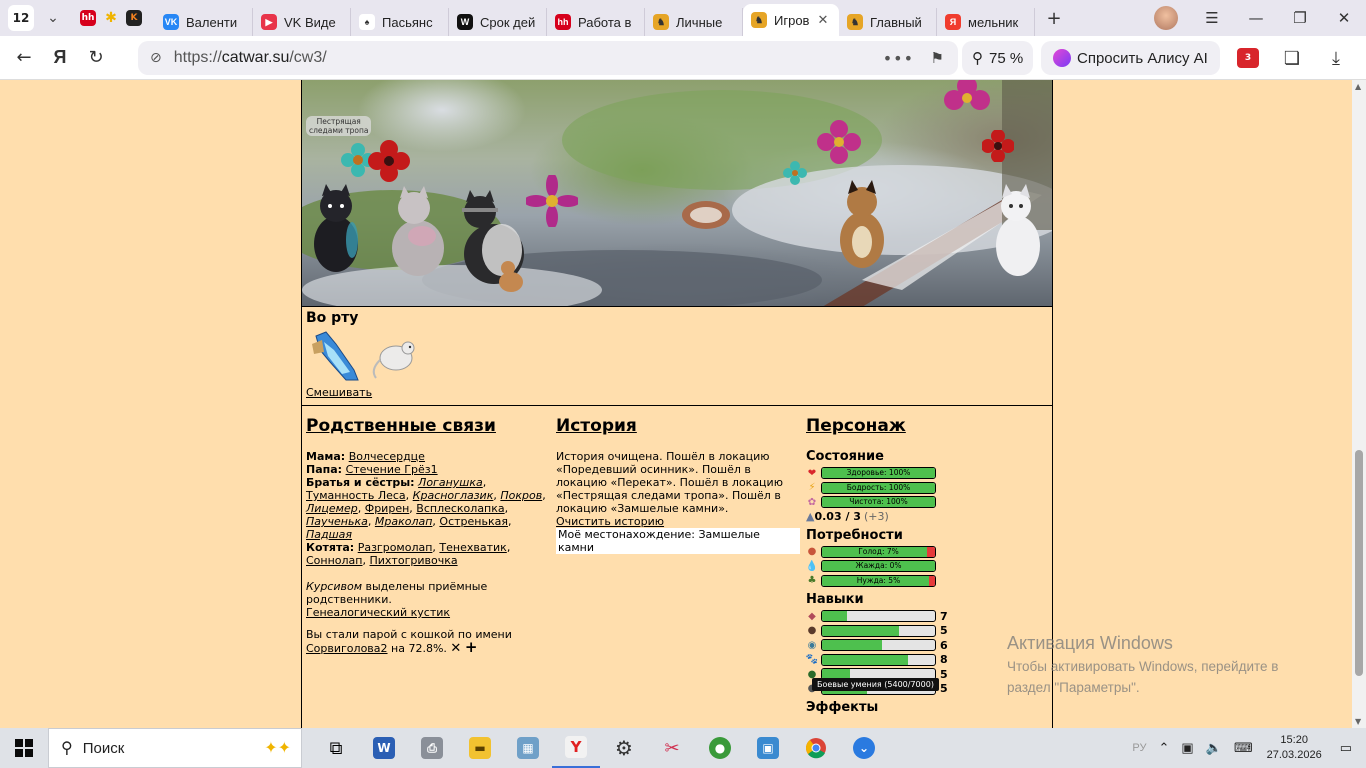 Image resolution: width=1366 pixels, height=768 pixels. Describe the element at coordinates (329, 534) in the screenshot. I see `sibling-link: Падшая` at that location.